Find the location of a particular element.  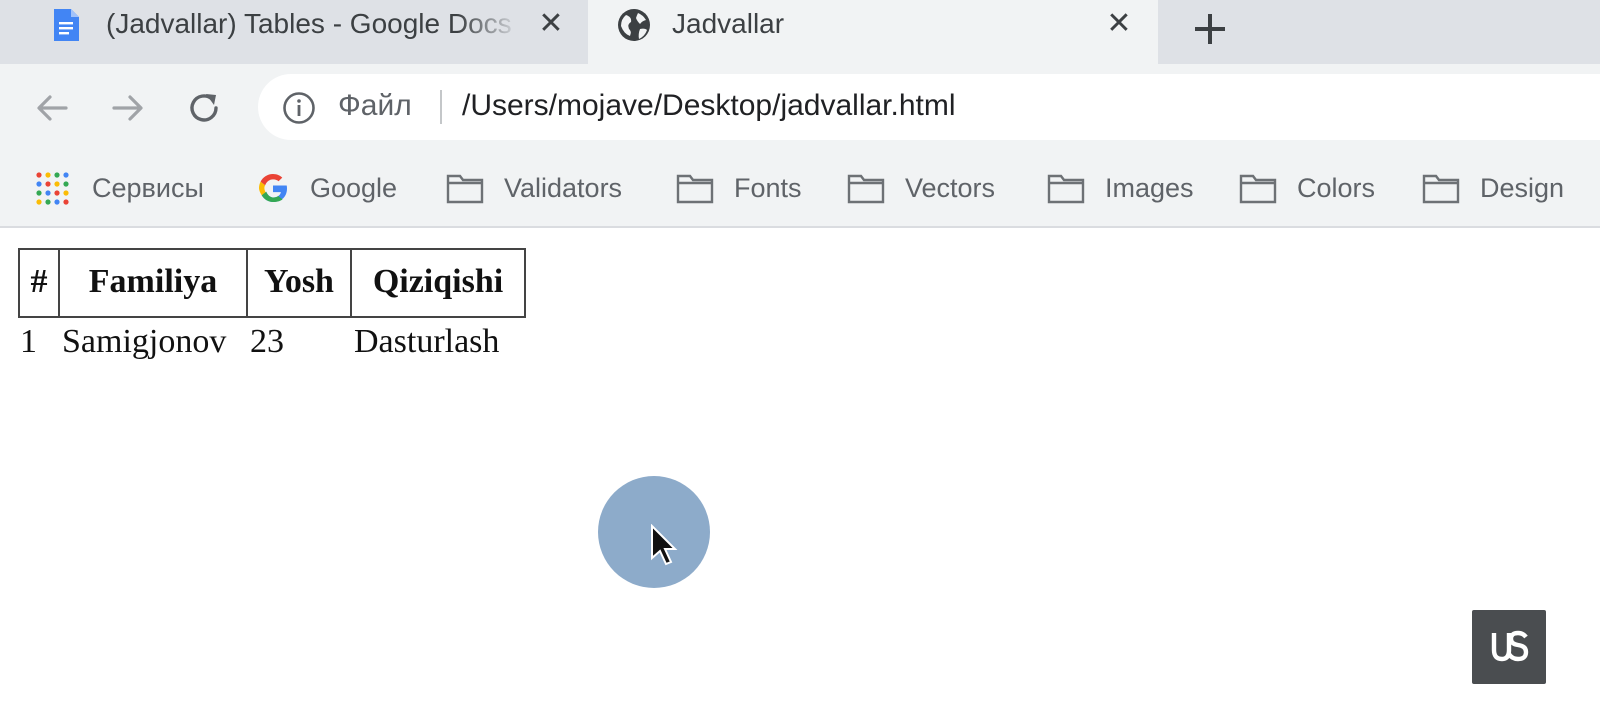

bookmark-folder-validators: Validators is located at coordinates (534, 188).